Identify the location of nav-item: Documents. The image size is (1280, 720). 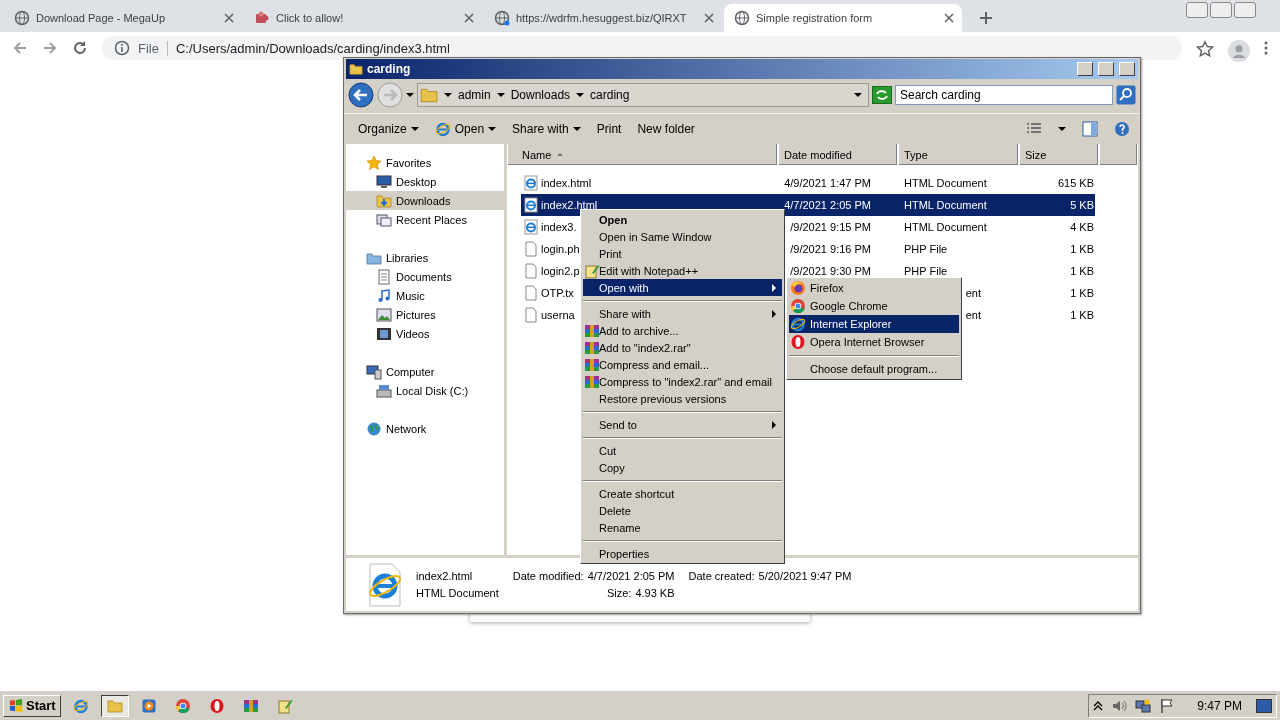
(425, 276).